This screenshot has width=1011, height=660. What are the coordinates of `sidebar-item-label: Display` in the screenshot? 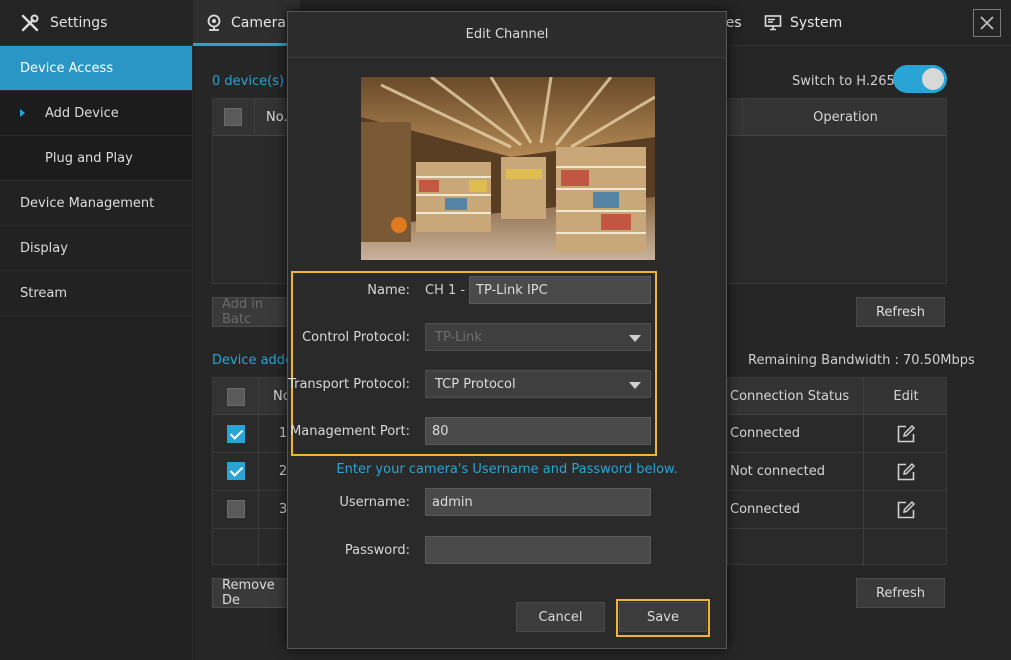 It's located at (44, 248).